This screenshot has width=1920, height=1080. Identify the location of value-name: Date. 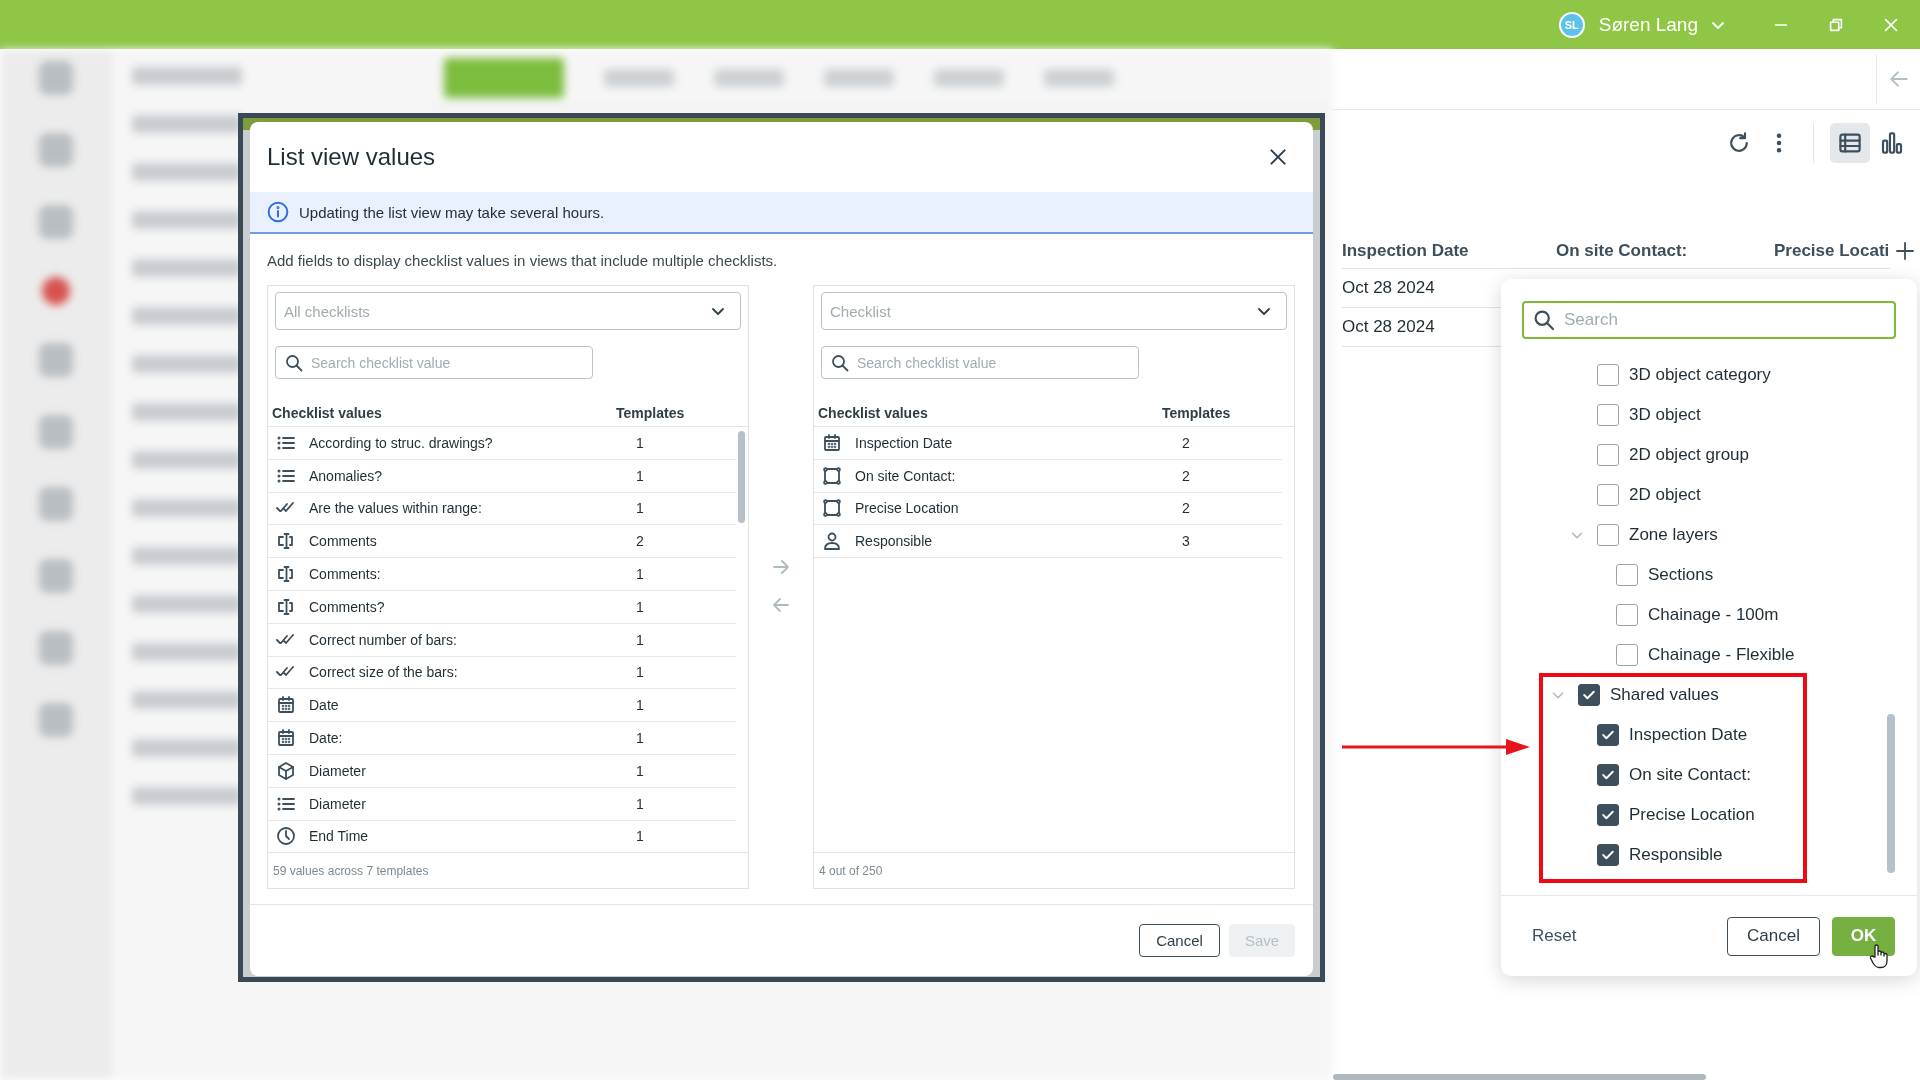
(472, 705).